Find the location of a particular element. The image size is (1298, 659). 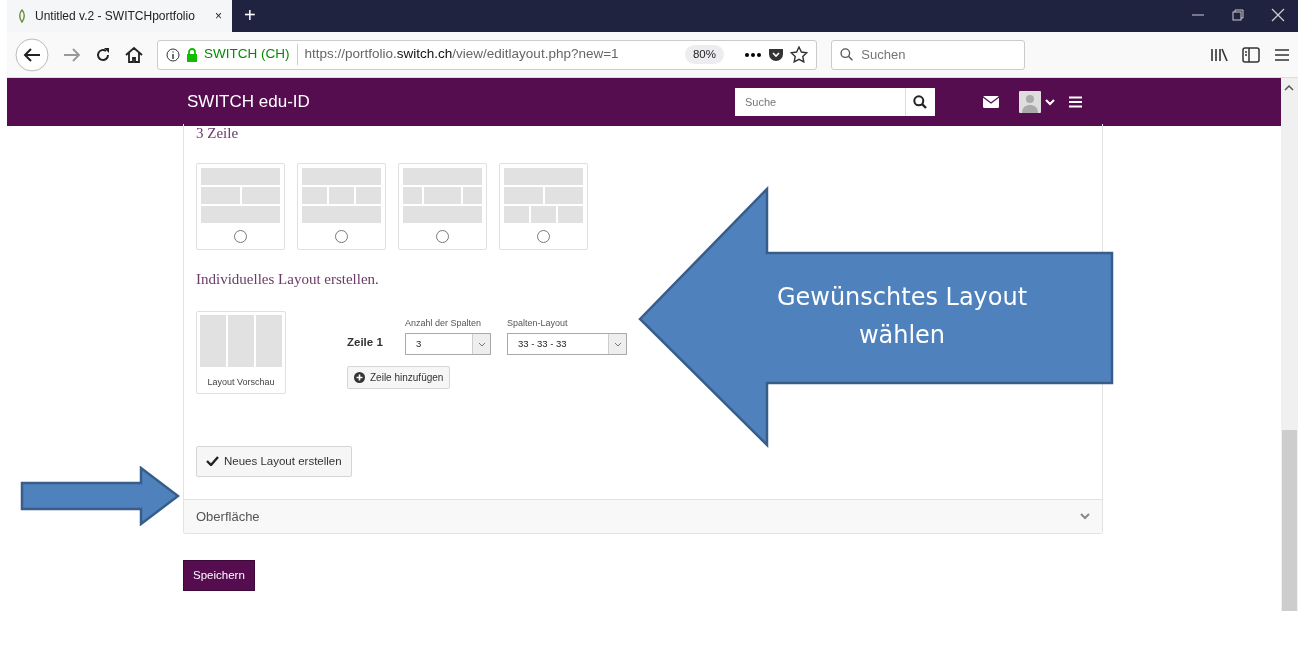

browser-search-field: Suchen is located at coordinates (928, 54).